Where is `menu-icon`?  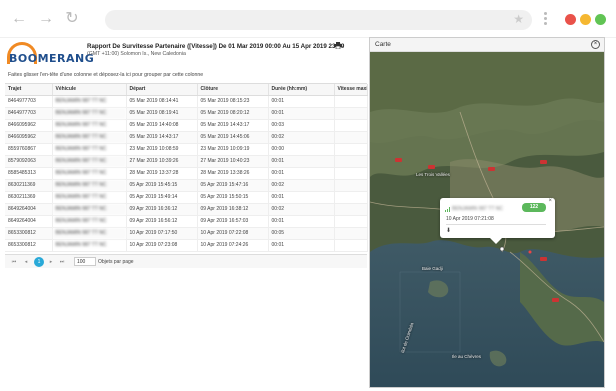
menu-icon is located at coordinates (546, 20).